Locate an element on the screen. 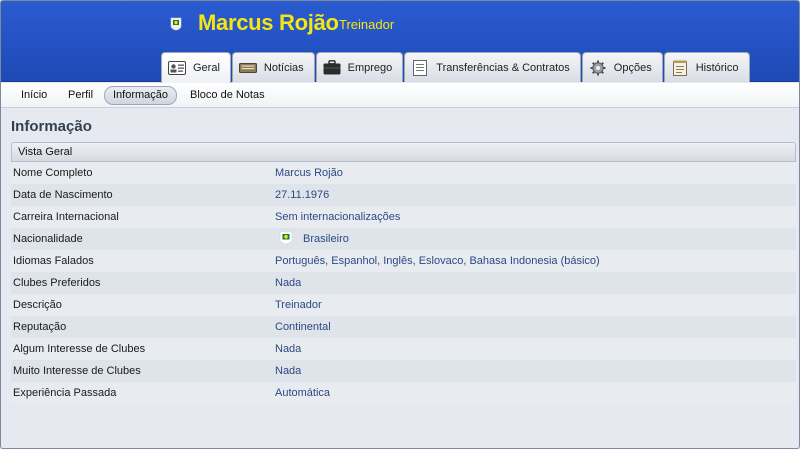  subnav-perfil: Perfil is located at coordinates (80, 95).